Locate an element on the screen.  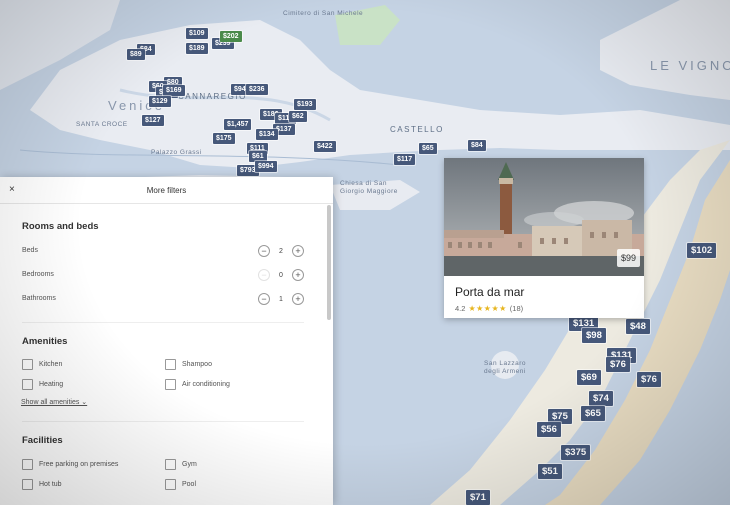
bedrooms-label: Bedrooms is located at coordinates (38, 274).